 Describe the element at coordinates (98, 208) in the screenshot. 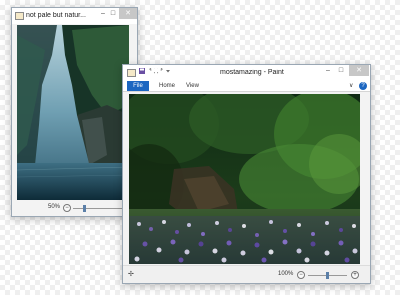

I see `zoom-slider-track` at that location.